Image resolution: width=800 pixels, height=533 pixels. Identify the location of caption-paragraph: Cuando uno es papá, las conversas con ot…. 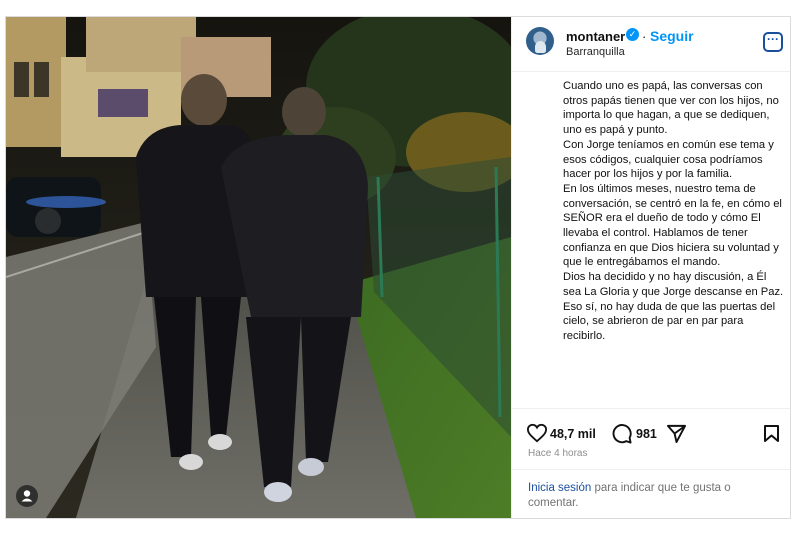
(671, 108).